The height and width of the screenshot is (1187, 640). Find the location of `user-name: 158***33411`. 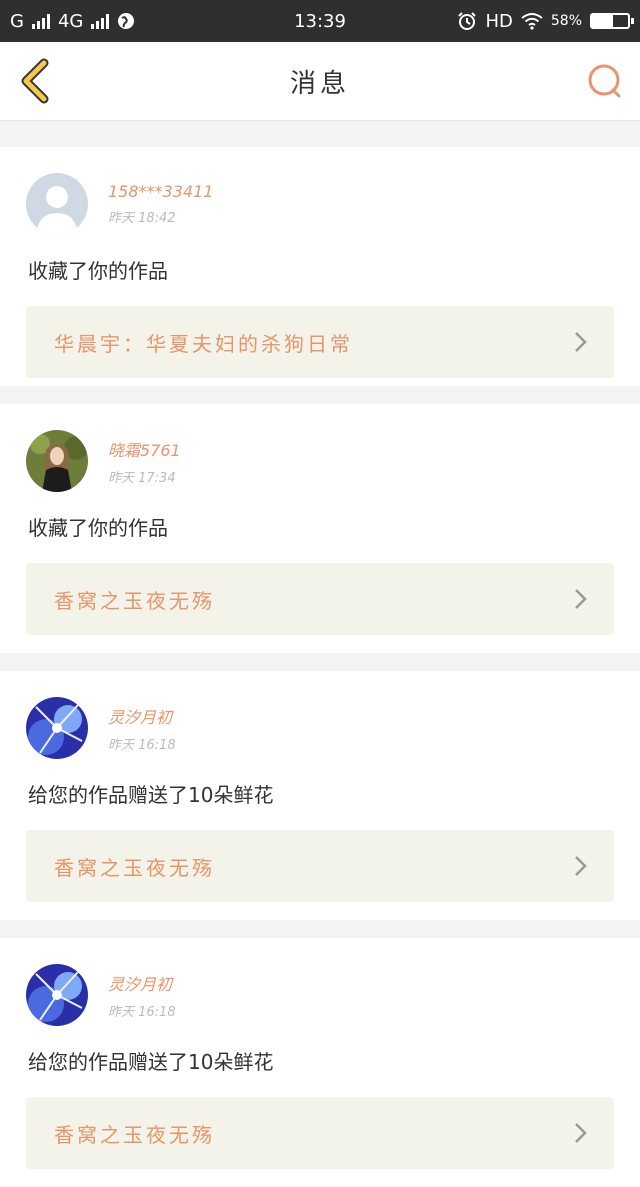

user-name: 158***33411 is located at coordinates (160, 191).